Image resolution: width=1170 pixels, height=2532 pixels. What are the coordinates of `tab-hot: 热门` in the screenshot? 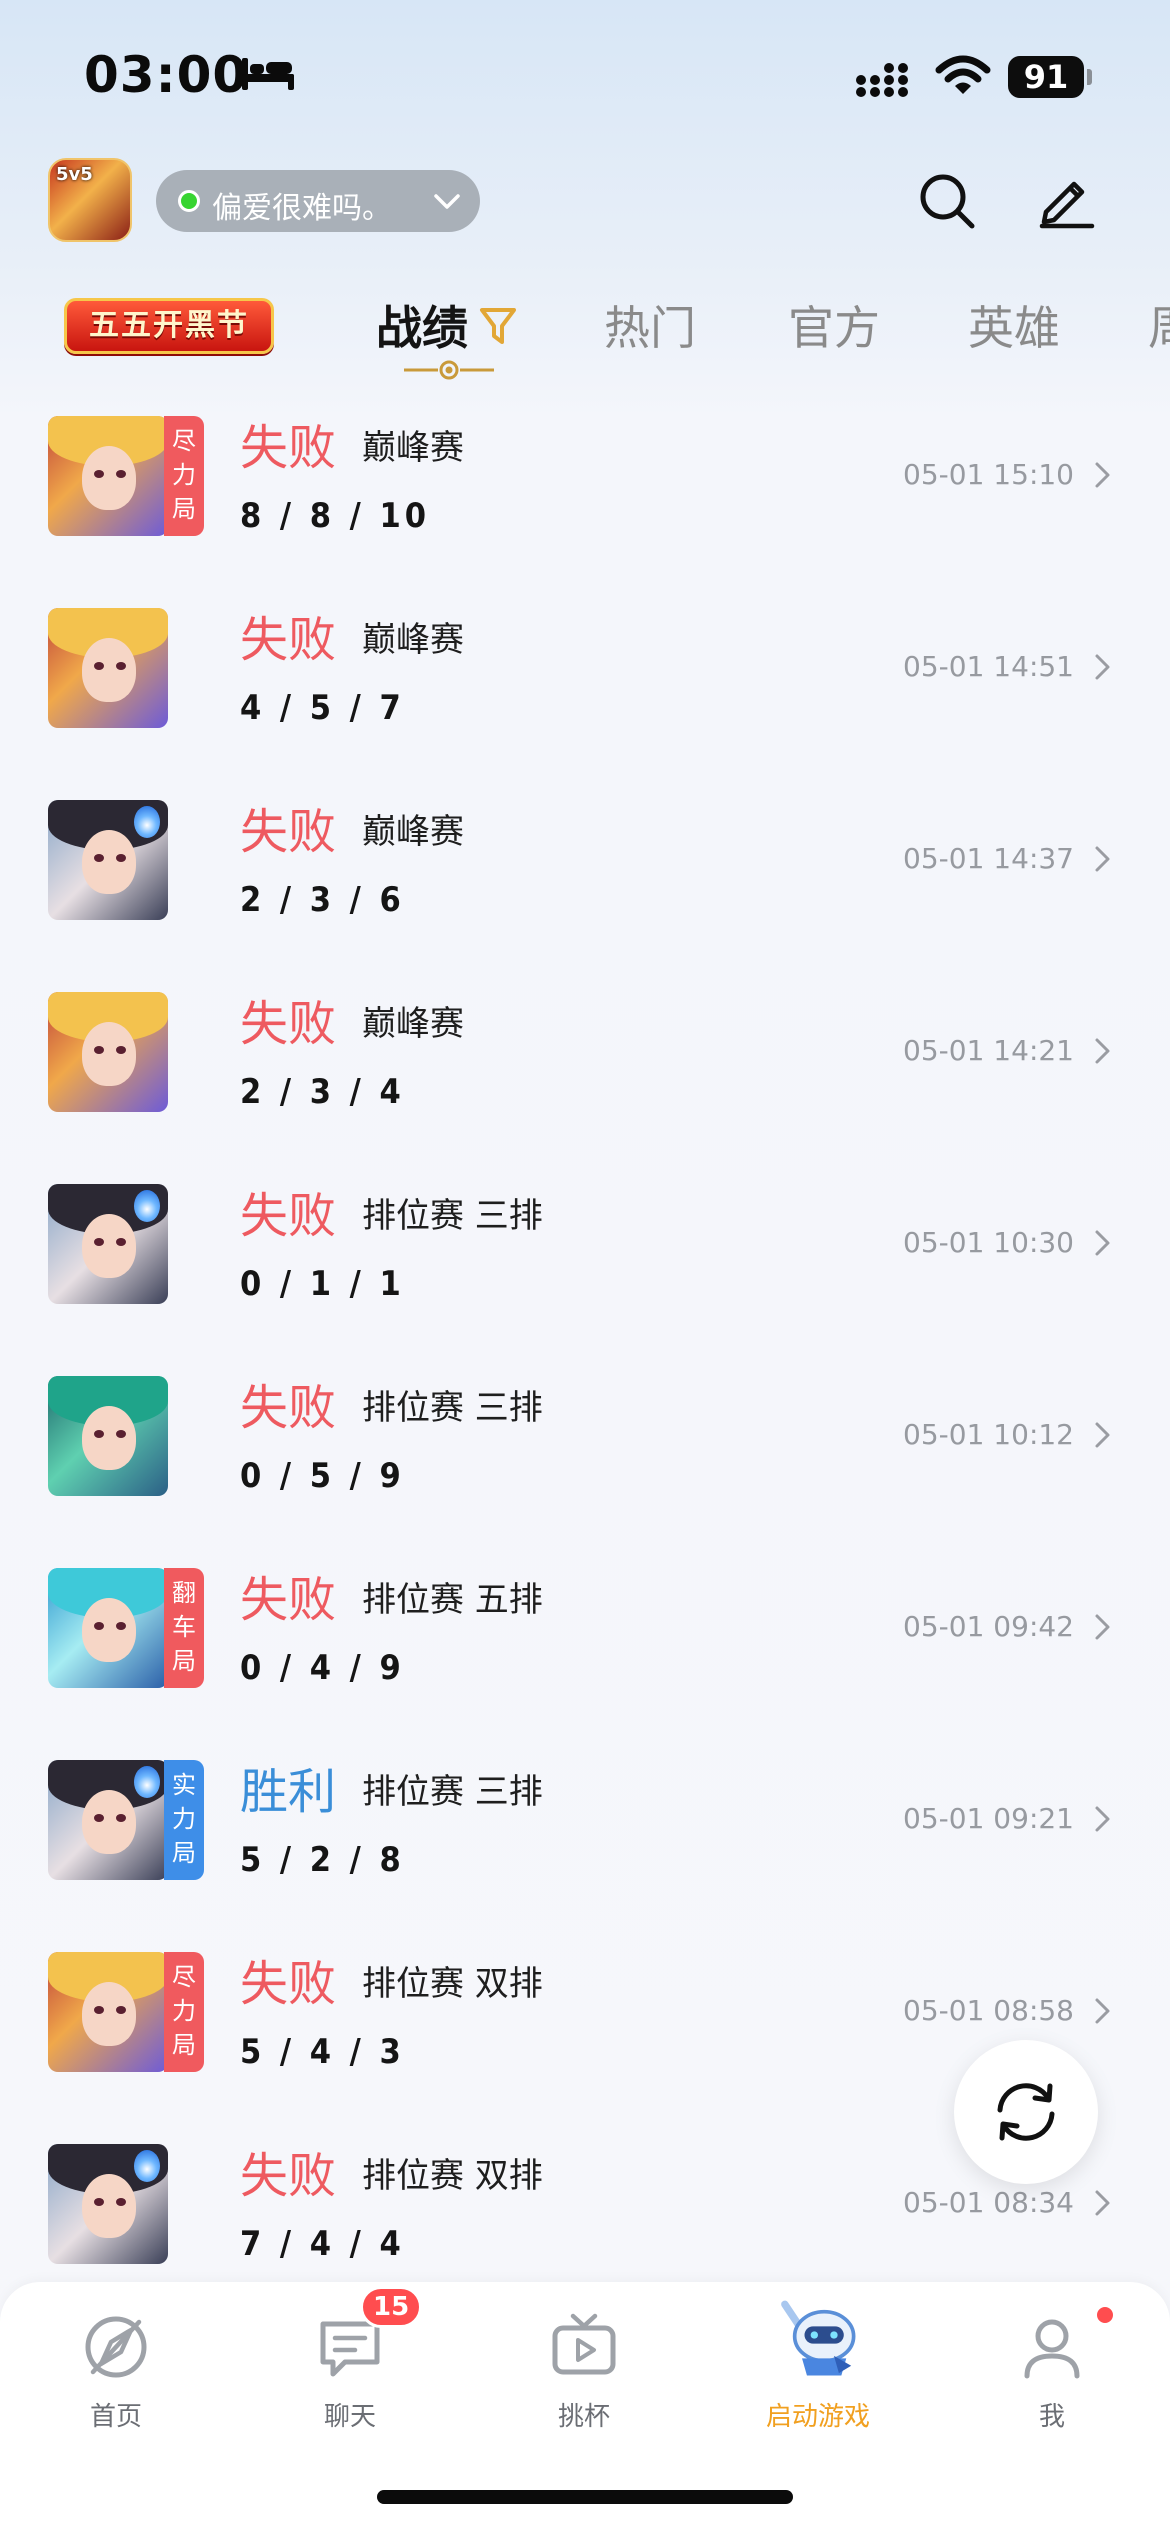 It's located at (650, 325).